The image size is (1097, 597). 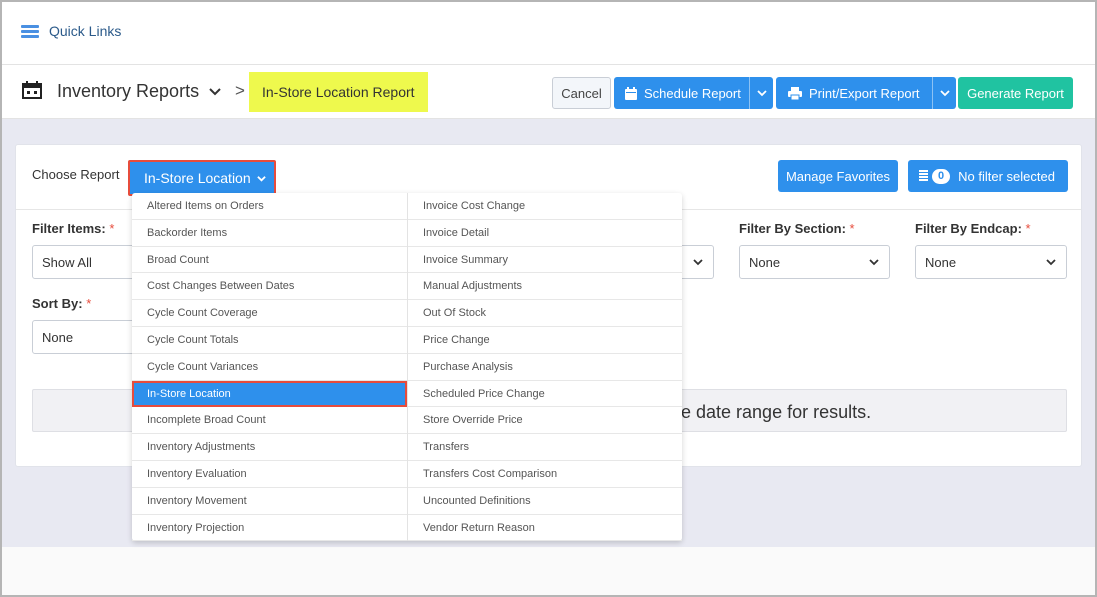 I want to click on dropdown-item: Purchase Analysis, so click(x=545, y=367).